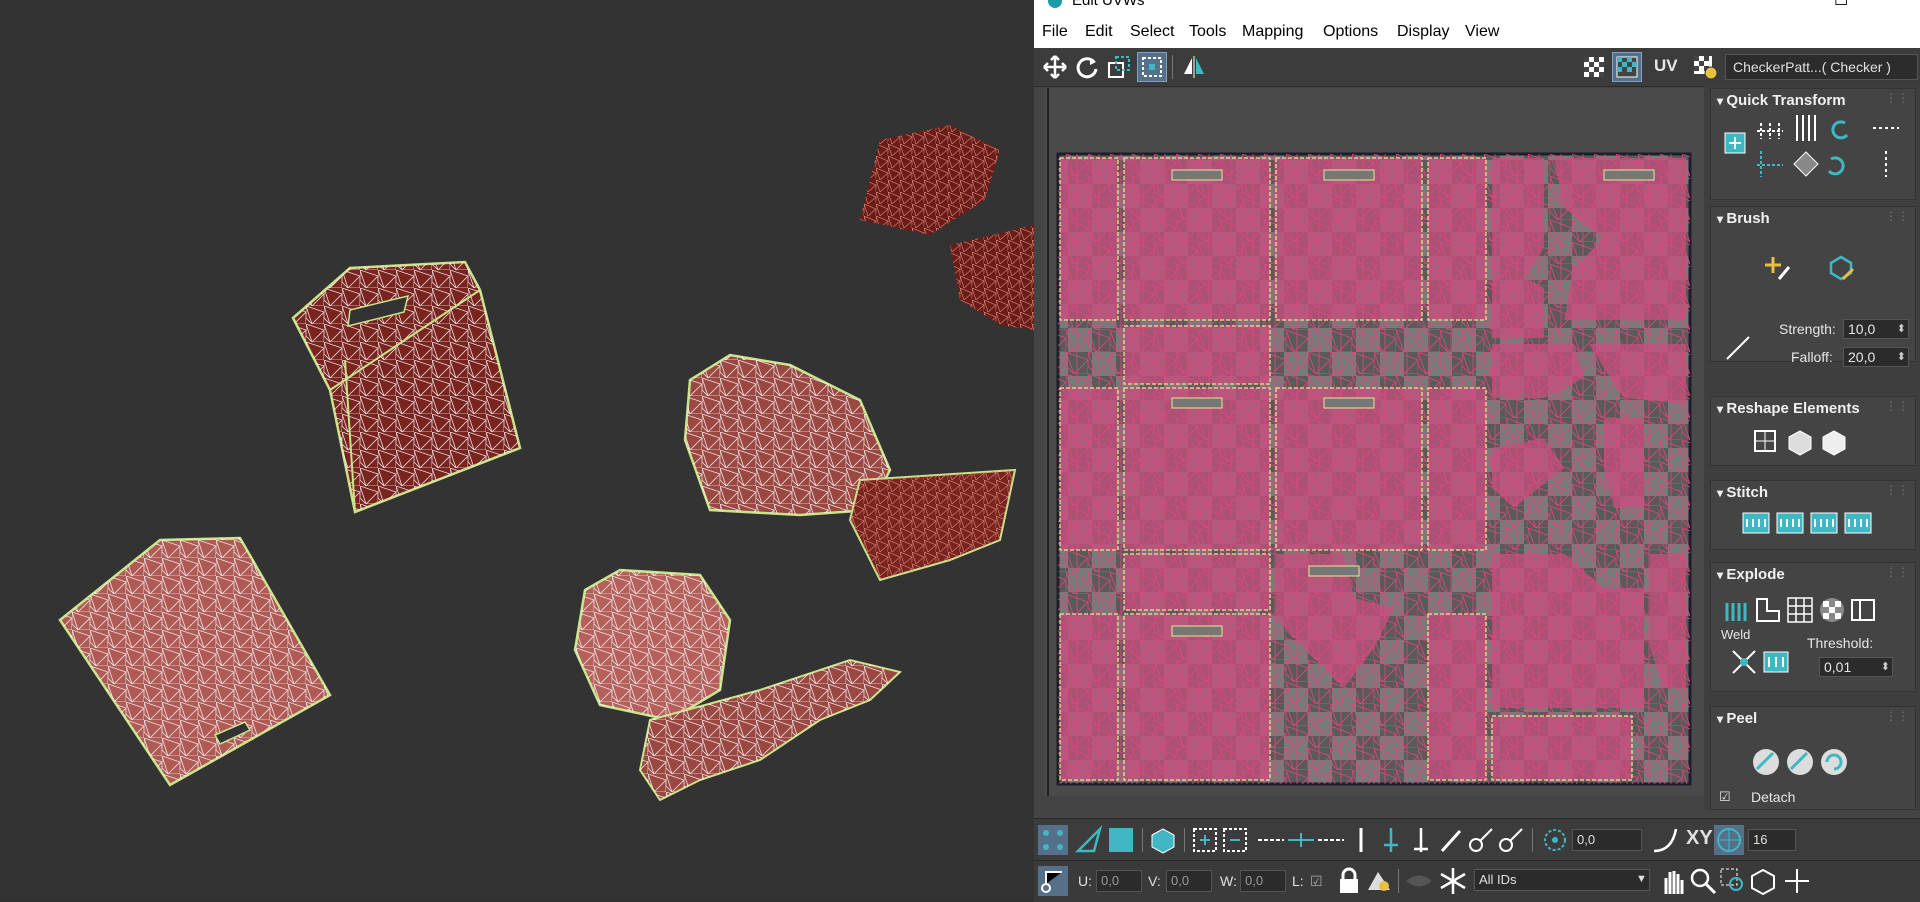 The width and height of the screenshot is (1920, 902). Describe the element at coordinates (1756, 524) in the screenshot. I see `stitch-custom-icon` at that location.